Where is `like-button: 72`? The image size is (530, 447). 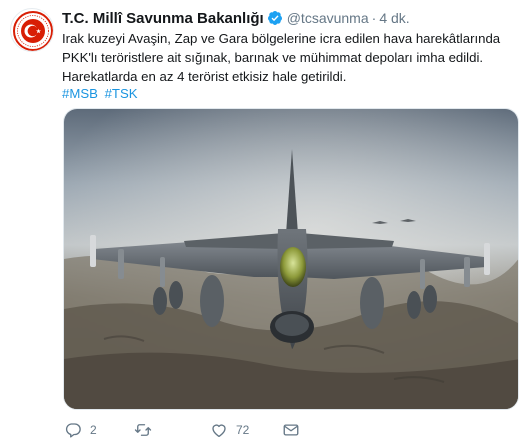
like-button: 72 is located at coordinates (229, 430).